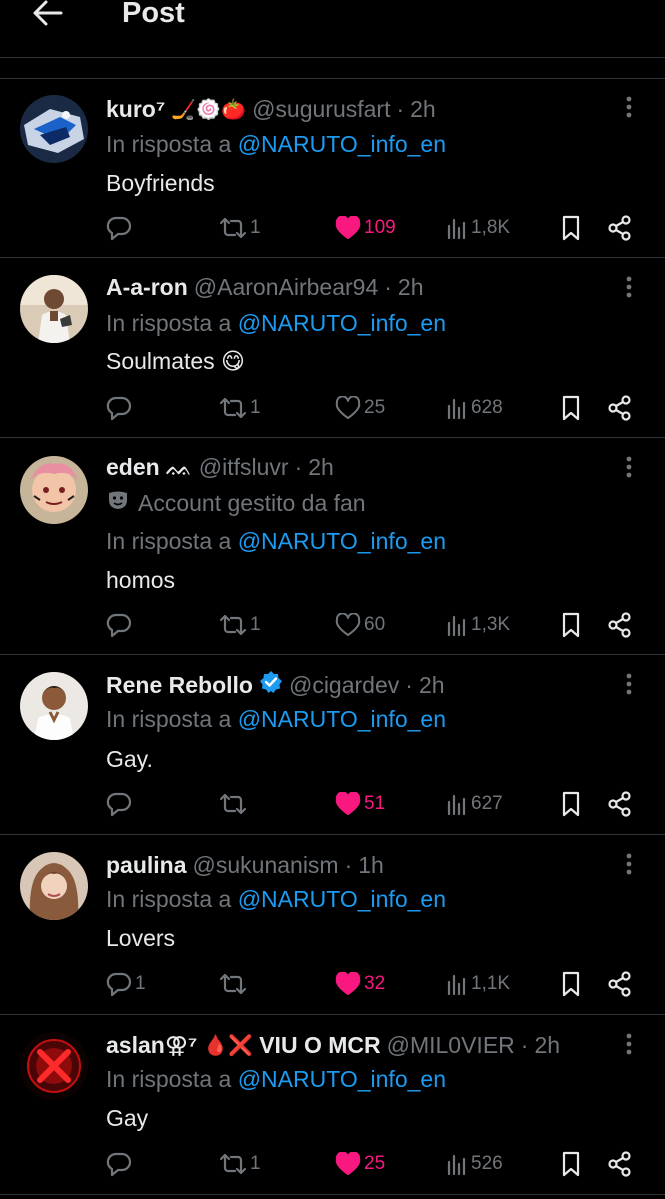 This screenshot has width=665, height=1199. I want to click on views-button: 526, so click(474, 1164).